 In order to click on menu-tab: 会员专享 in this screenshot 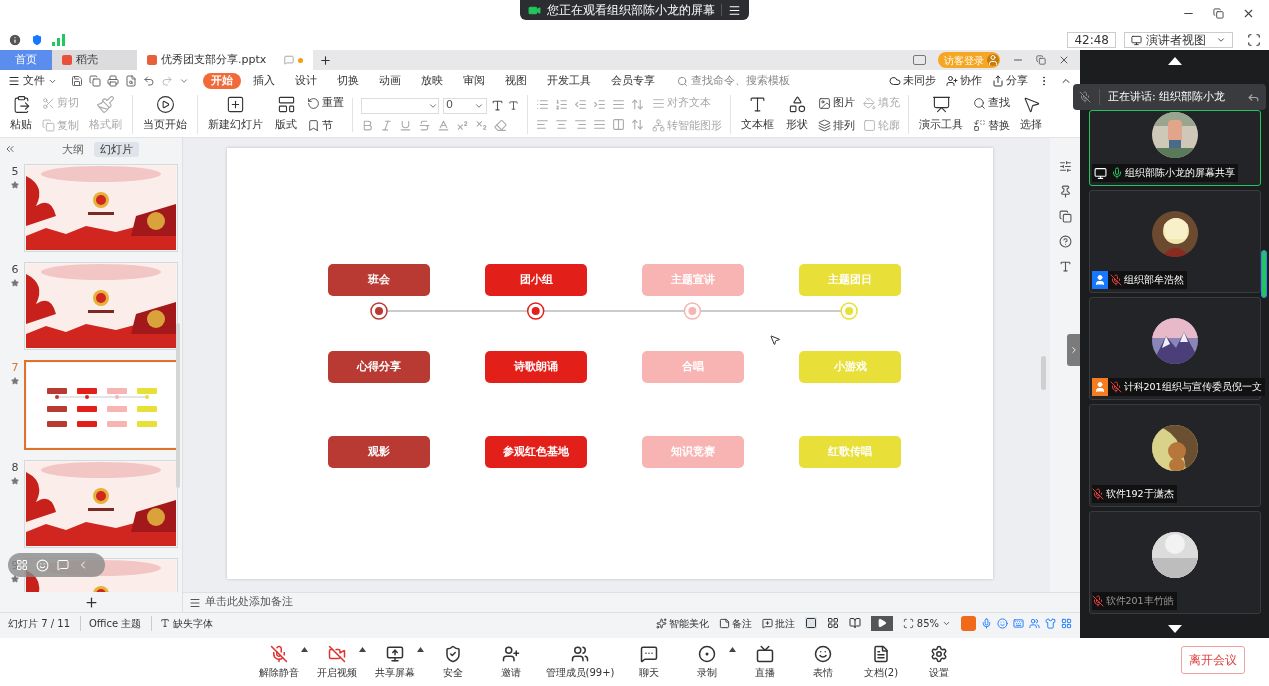, I will do `click(633, 81)`.